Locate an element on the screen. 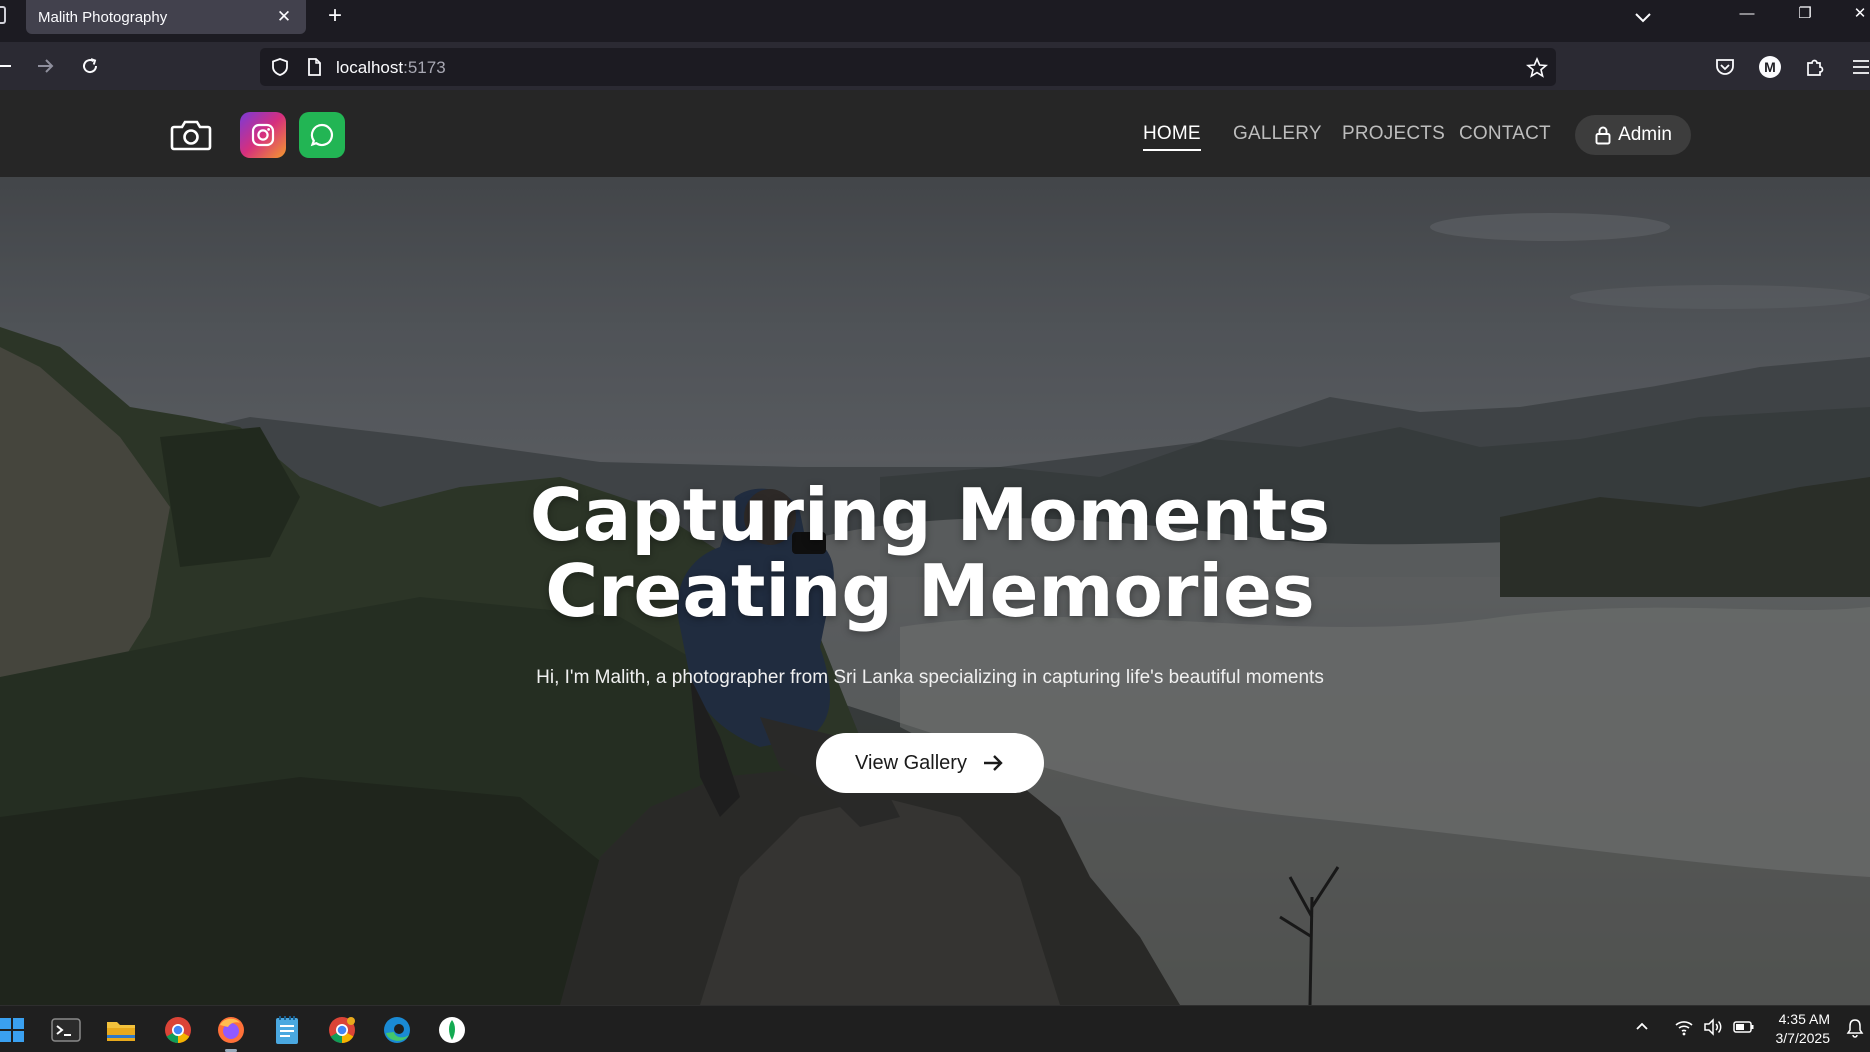  whatsapp-link is located at coordinates (322, 135).